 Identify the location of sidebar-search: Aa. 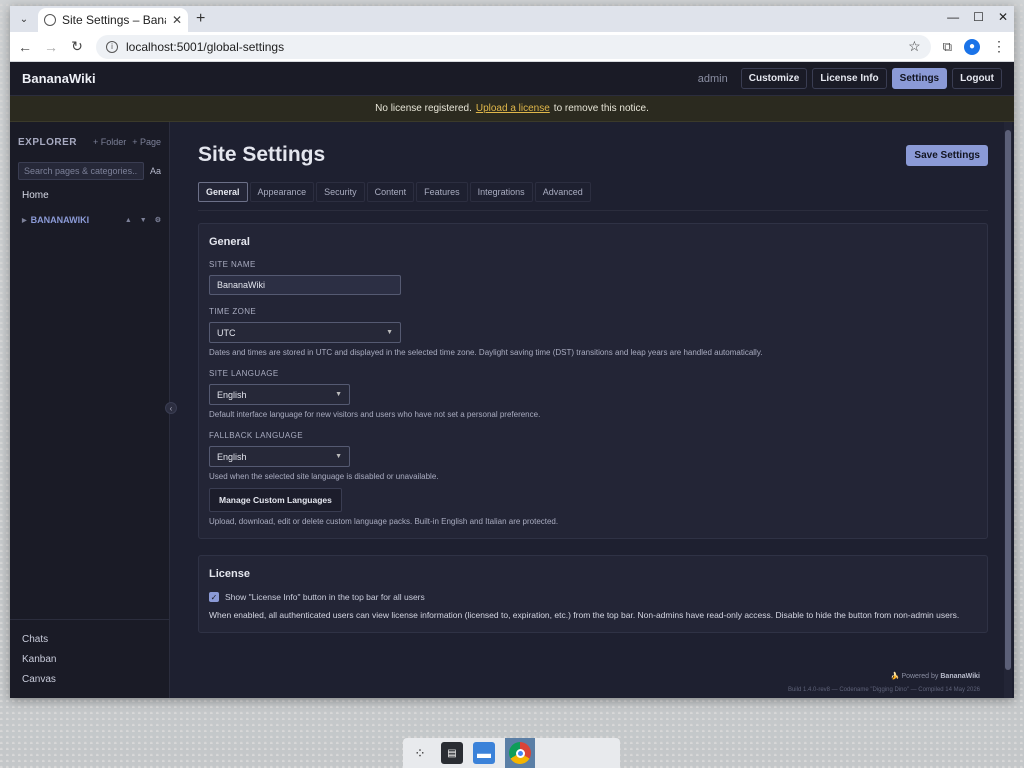
(89, 171).